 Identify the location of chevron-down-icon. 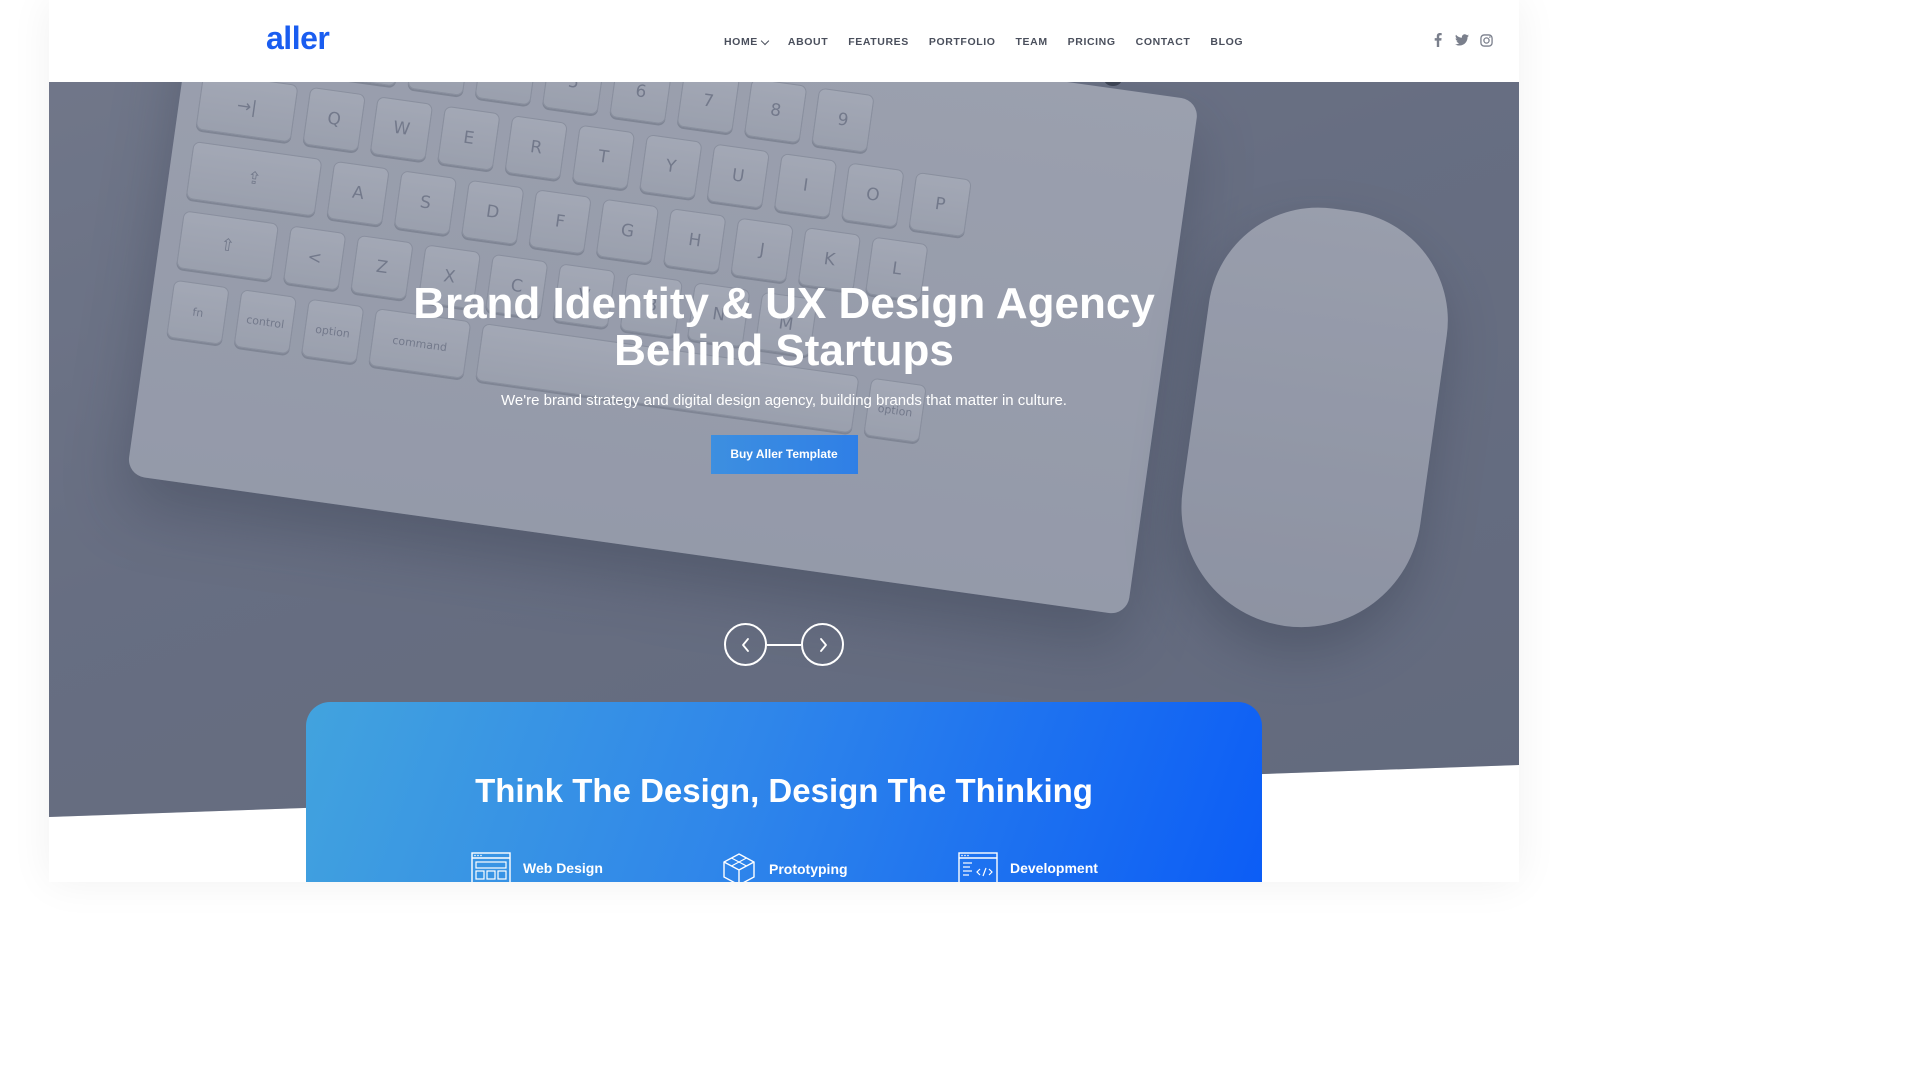
(765, 40).